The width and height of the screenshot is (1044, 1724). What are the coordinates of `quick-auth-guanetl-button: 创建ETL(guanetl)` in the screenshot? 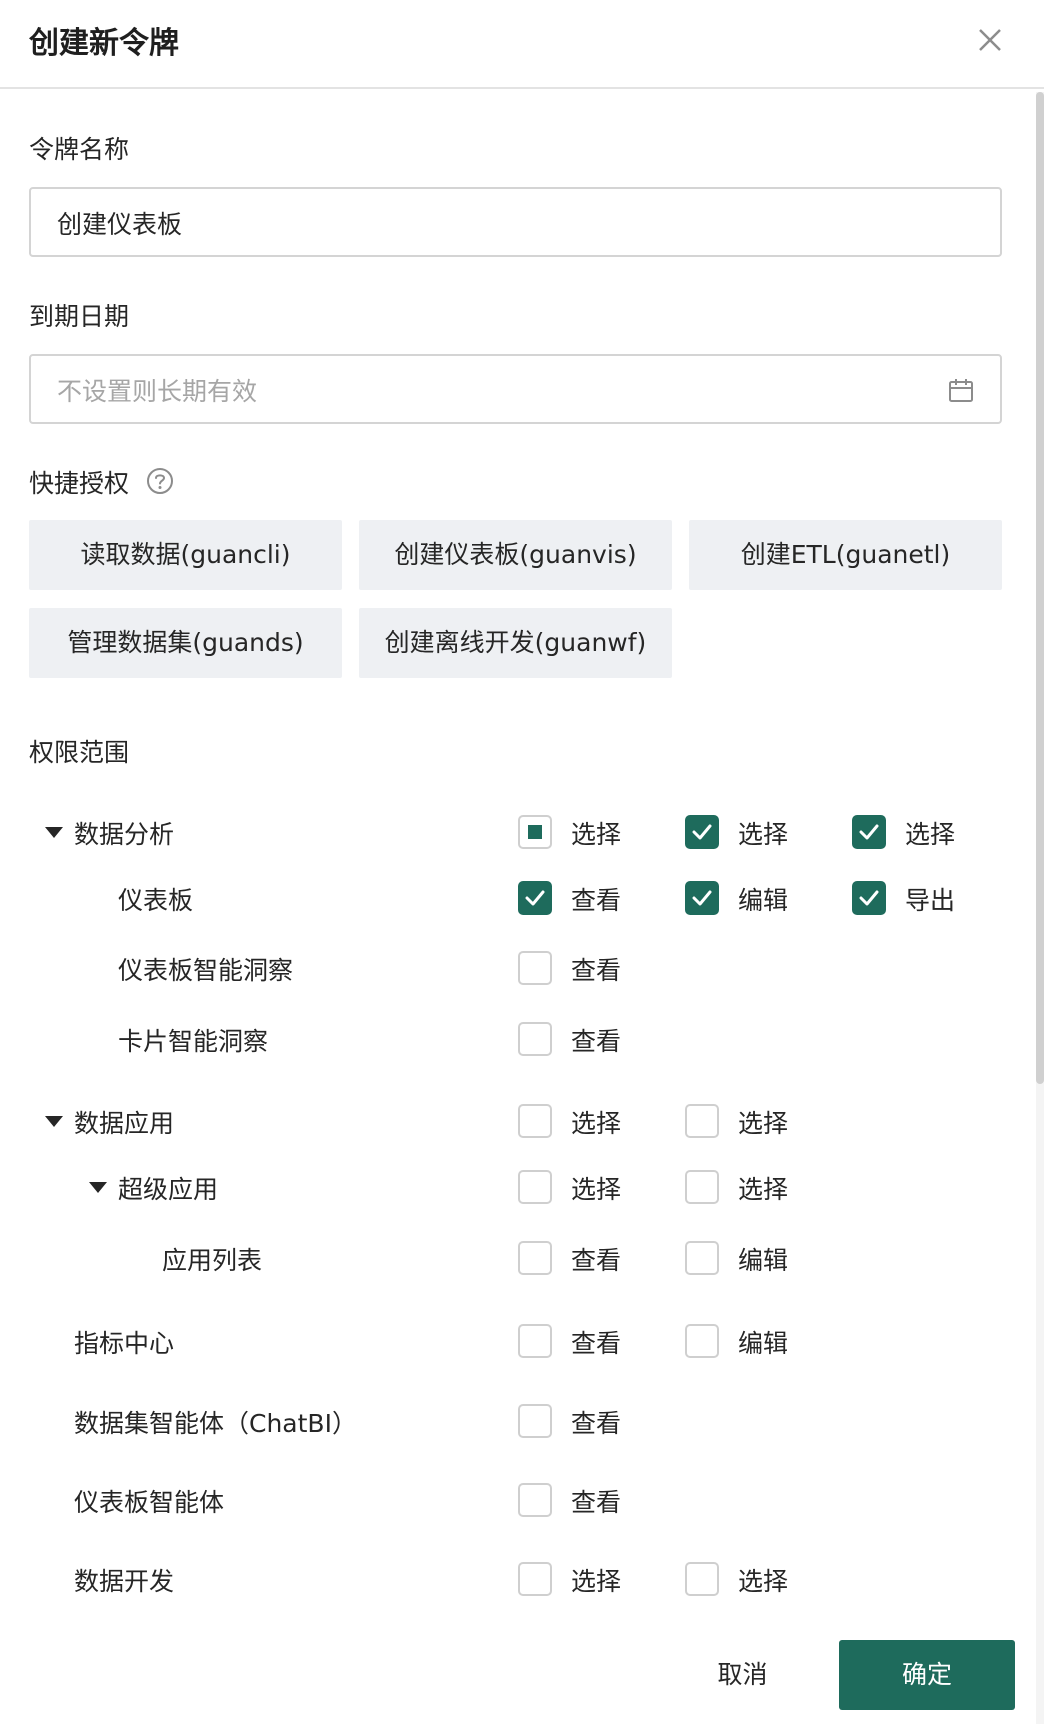 It's located at (845, 555).